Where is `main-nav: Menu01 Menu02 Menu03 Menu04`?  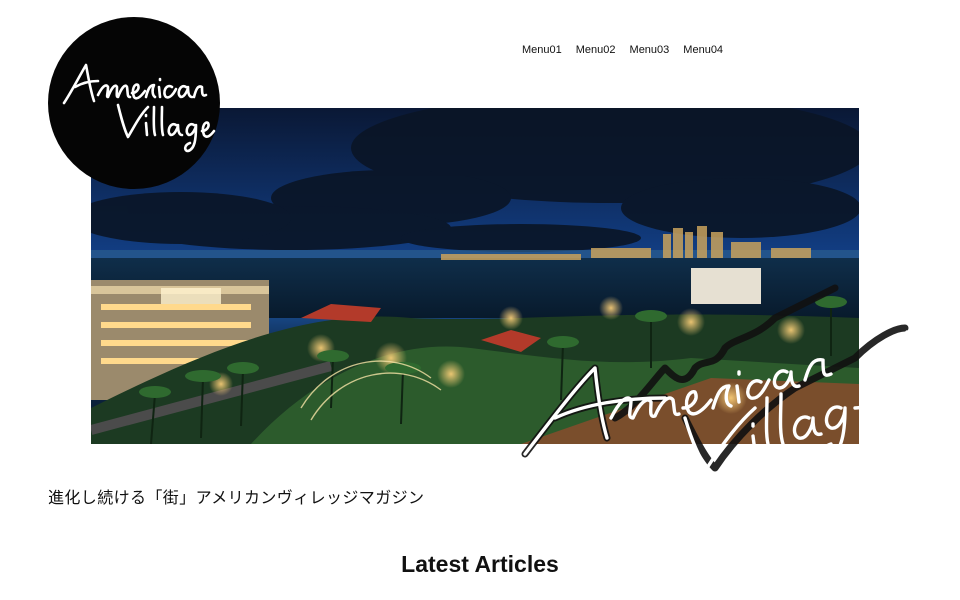
main-nav: Menu01 Menu02 Menu03 Menu04 is located at coordinates (622, 50).